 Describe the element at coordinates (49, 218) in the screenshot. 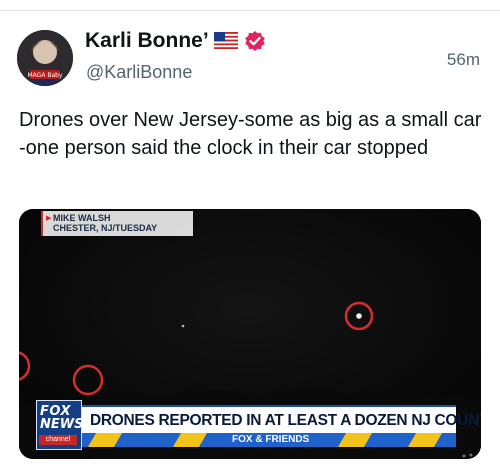

I see `play-arrow-icon: ▶` at that location.